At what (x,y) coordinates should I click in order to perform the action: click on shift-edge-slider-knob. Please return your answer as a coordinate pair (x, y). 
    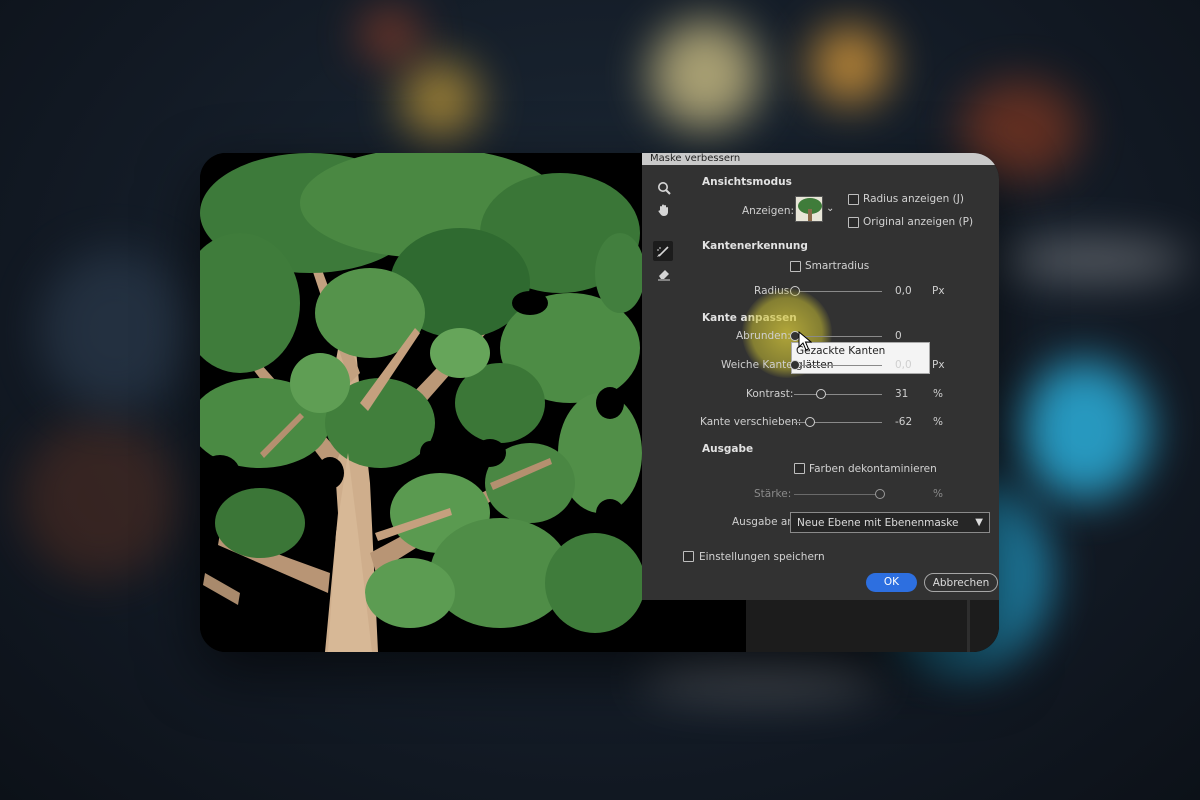
    Looking at the image, I should click on (810, 422).